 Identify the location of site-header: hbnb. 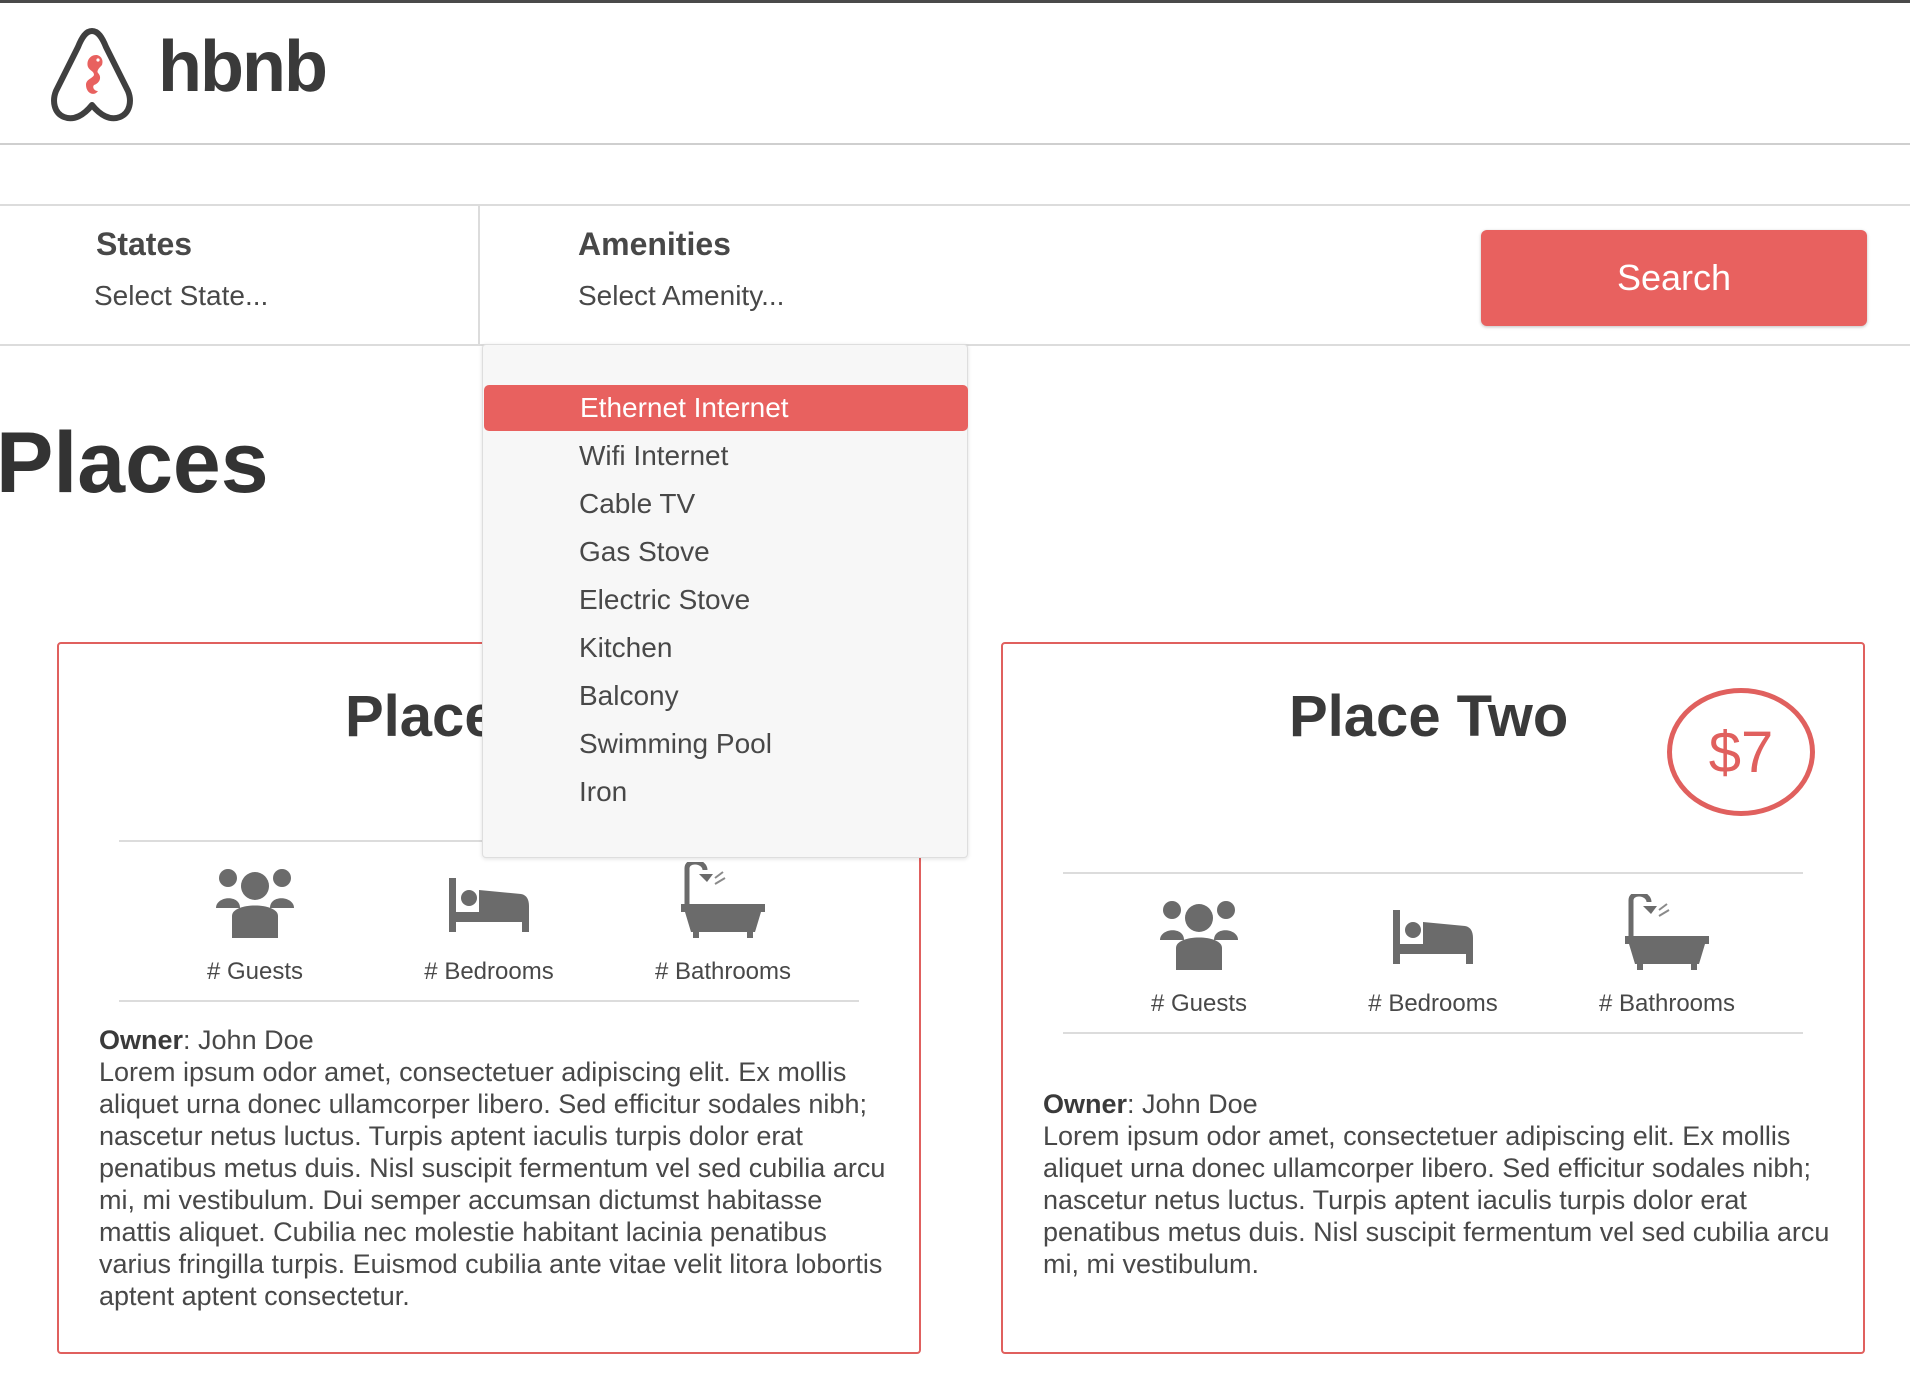
(955, 74).